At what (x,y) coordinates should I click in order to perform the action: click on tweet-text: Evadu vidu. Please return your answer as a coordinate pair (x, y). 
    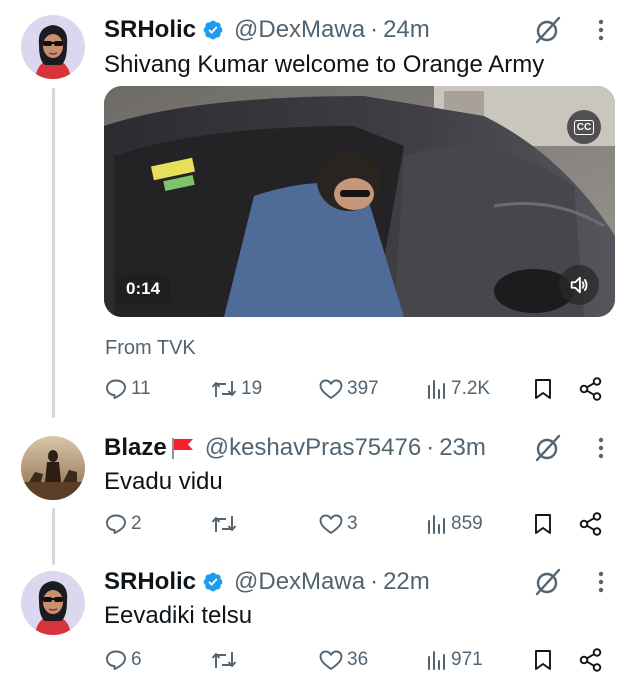
    Looking at the image, I should click on (163, 481).